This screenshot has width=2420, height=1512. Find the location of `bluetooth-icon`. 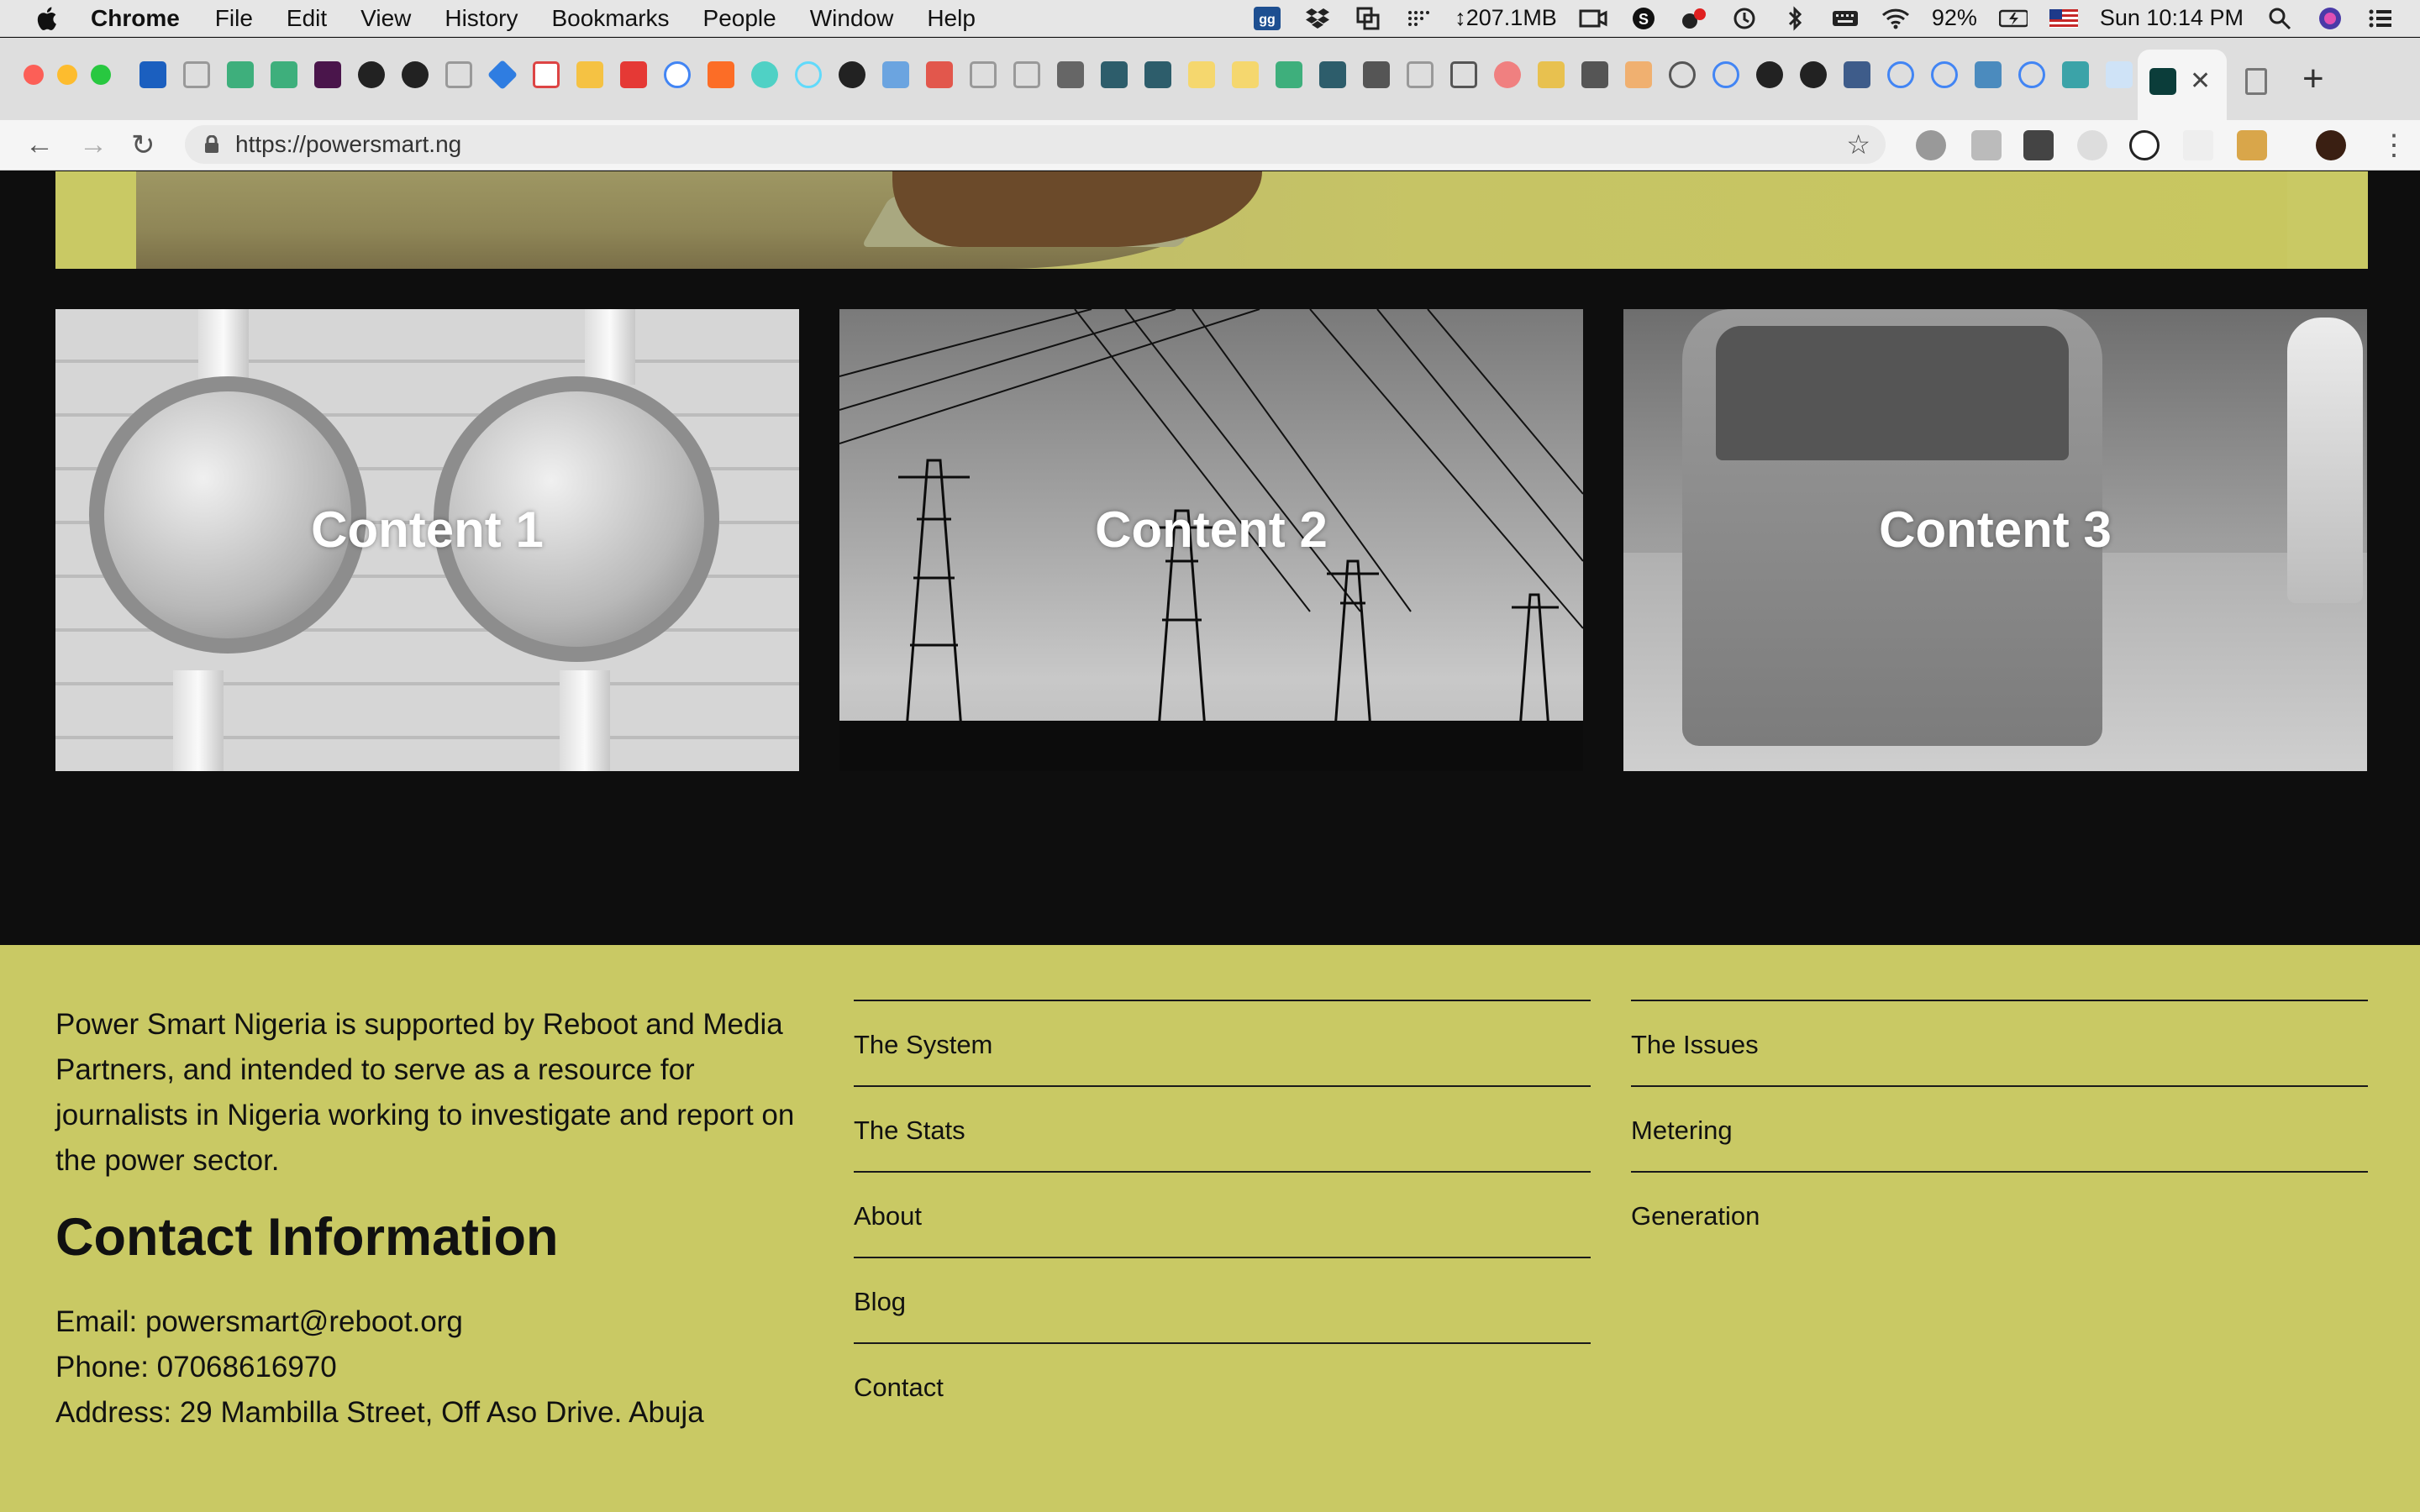

bluetooth-icon is located at coordinates (1795, 18).